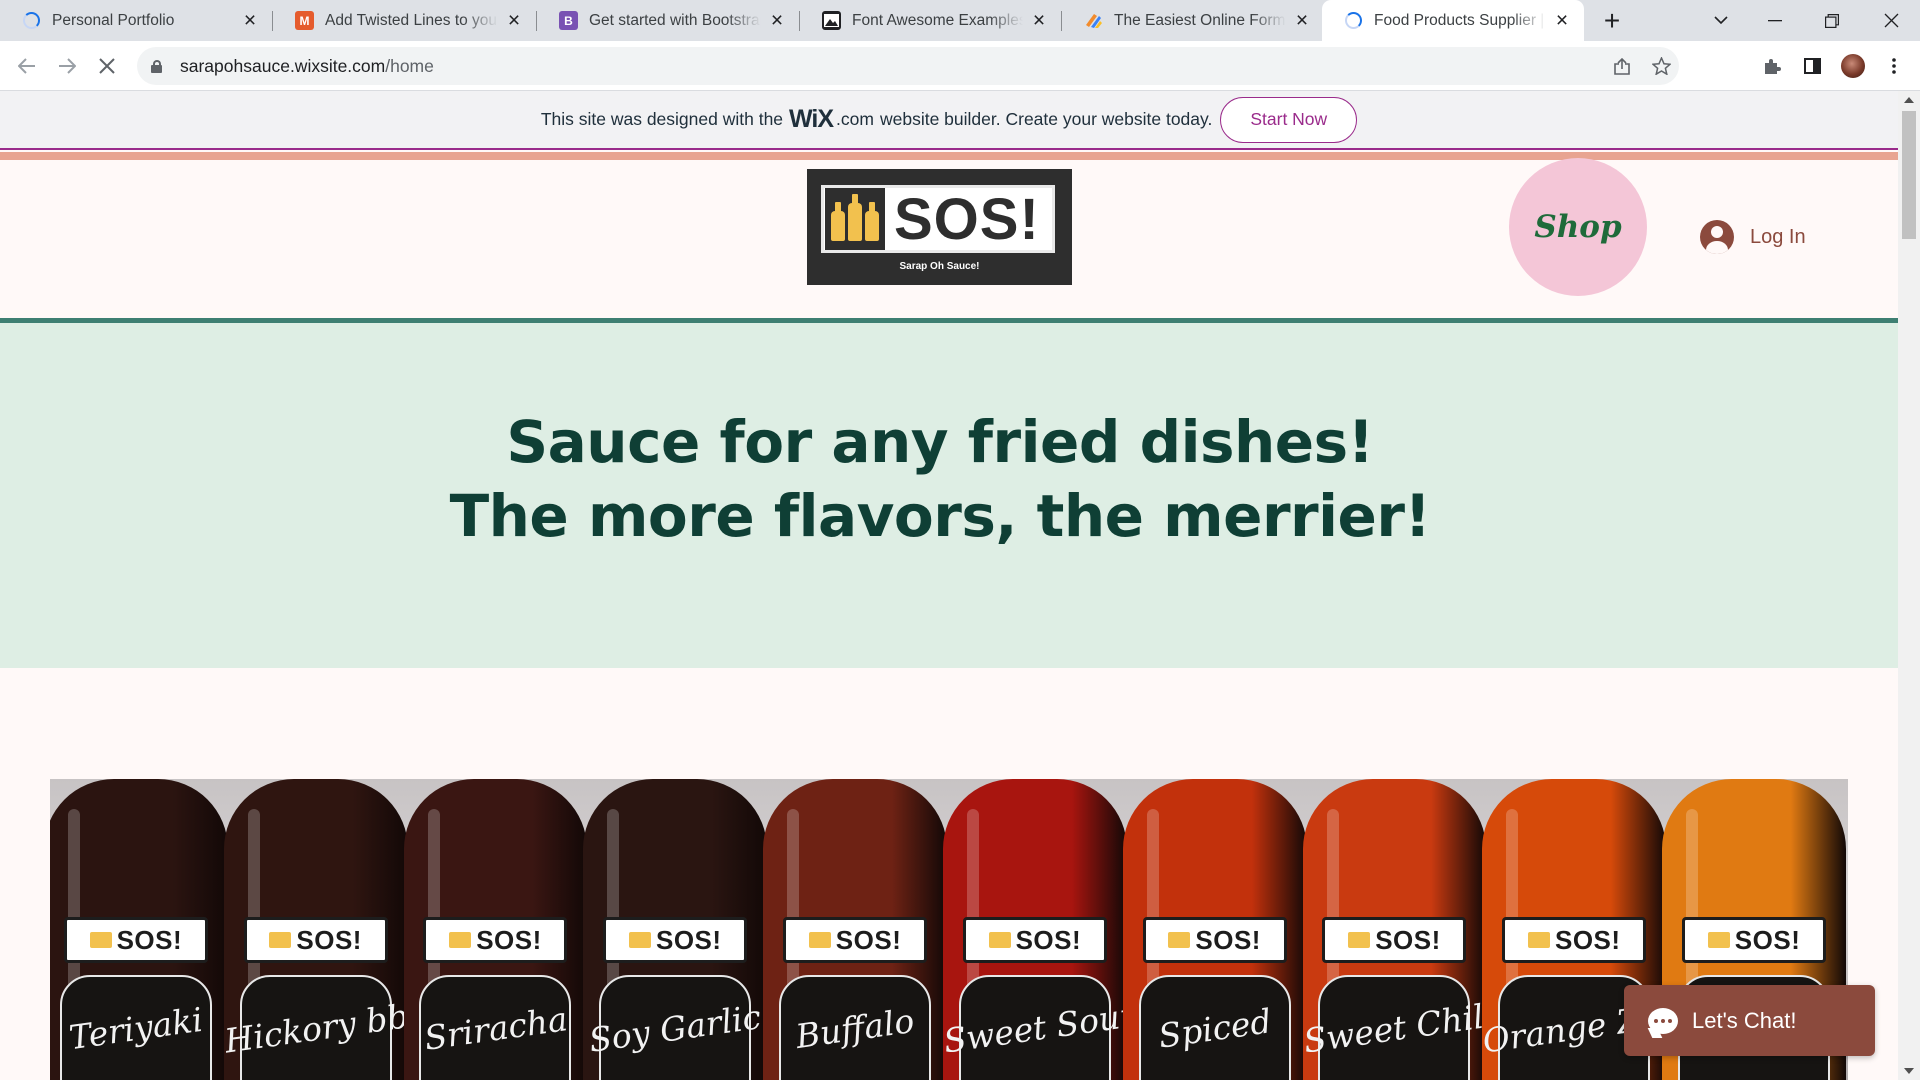 Image resolution: width=1920 pixels, height=1080 pixels. I want to click on tab-food-products-supplier: Food Products Supplier | SO ×, so click(1453, 20).